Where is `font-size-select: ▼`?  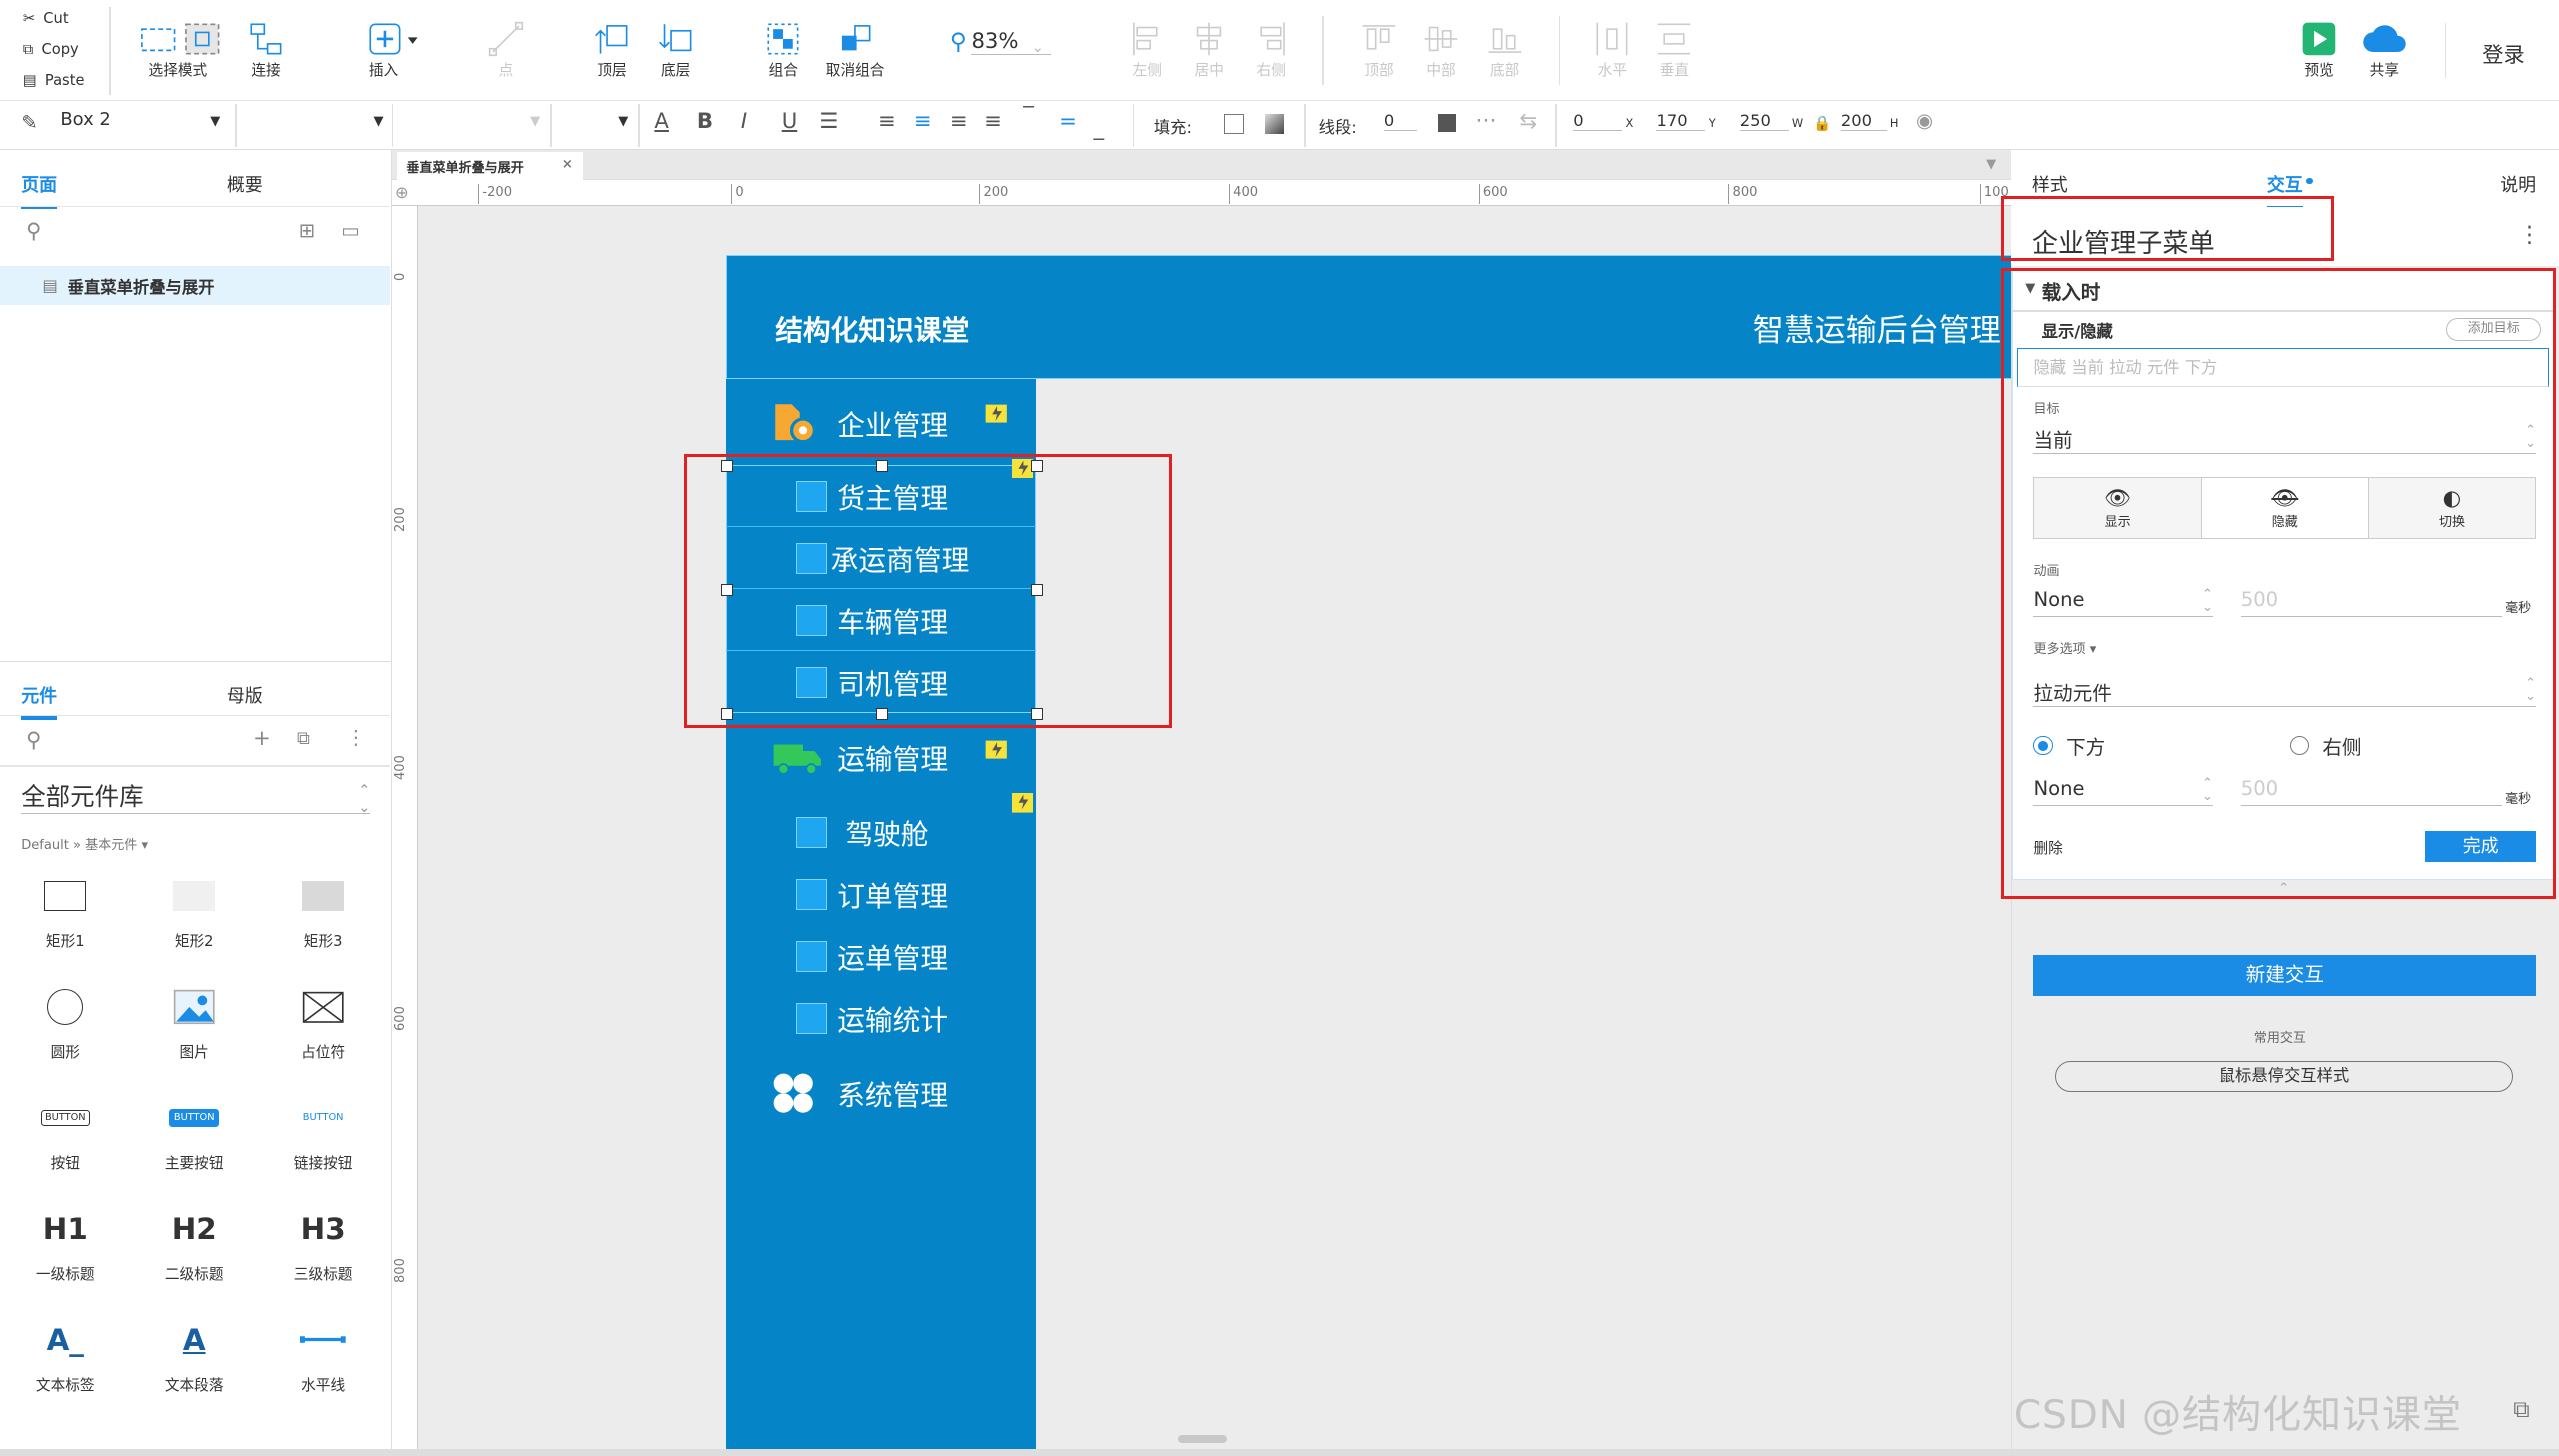
font-size-select: ▼ is located at coordinates (594, 119).